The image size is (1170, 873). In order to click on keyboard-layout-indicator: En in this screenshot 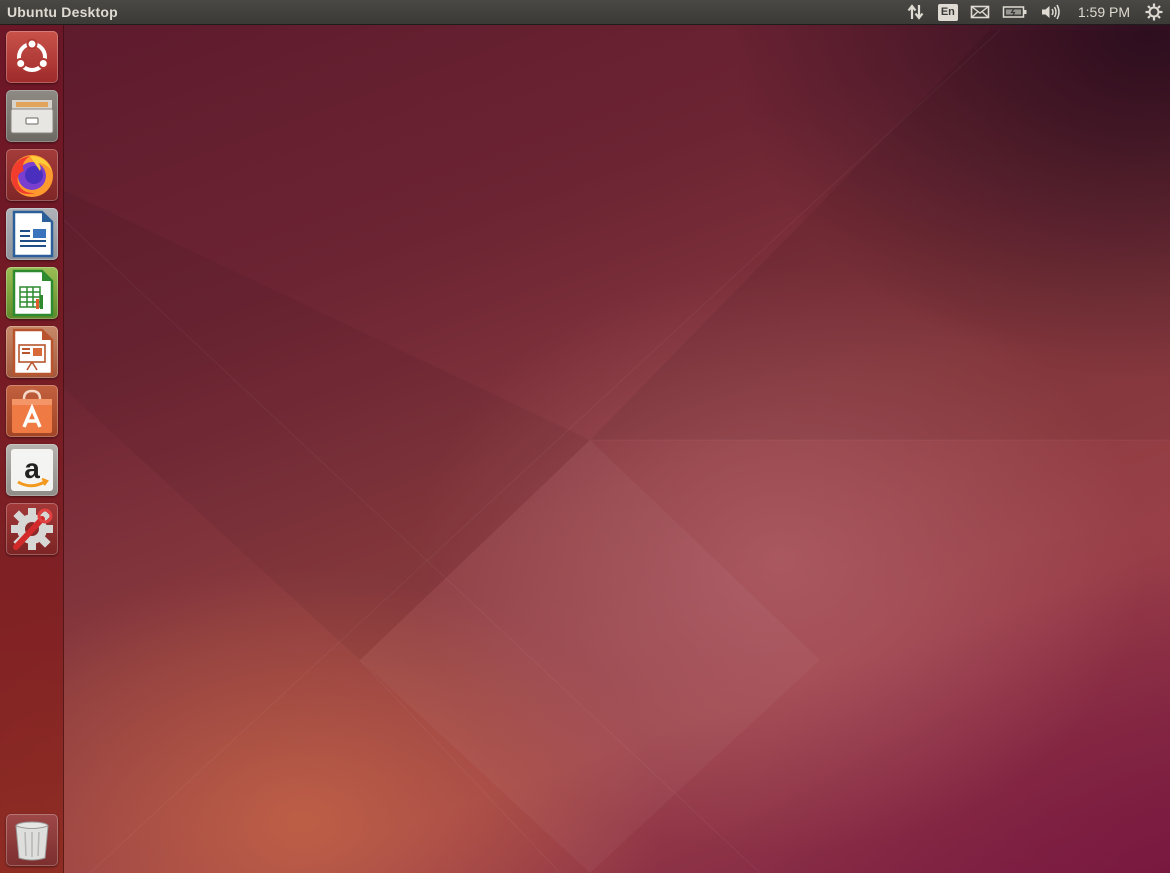, I will do `click(947, 12)`.